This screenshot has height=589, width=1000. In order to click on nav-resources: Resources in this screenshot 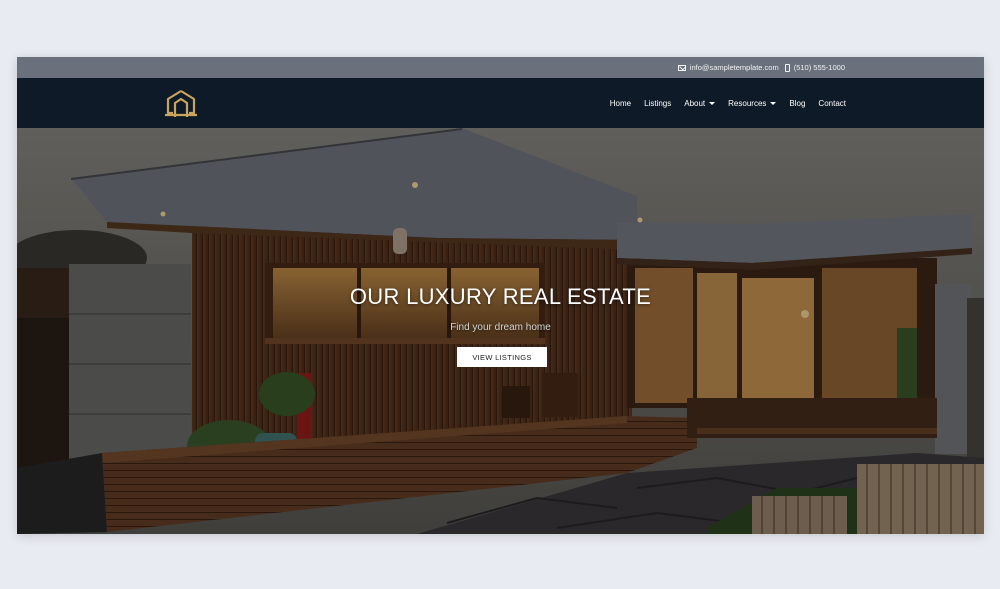, I will do `click(752, 103)`.